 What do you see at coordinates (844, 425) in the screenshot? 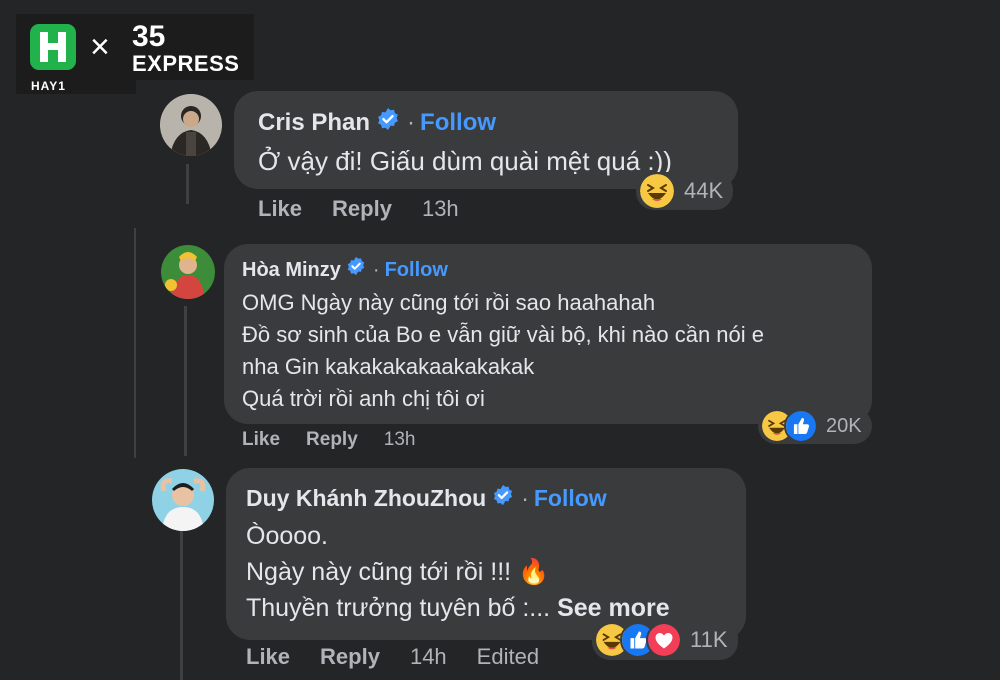
I see `reaction-count: 20K` at bounding box center [844, 425].